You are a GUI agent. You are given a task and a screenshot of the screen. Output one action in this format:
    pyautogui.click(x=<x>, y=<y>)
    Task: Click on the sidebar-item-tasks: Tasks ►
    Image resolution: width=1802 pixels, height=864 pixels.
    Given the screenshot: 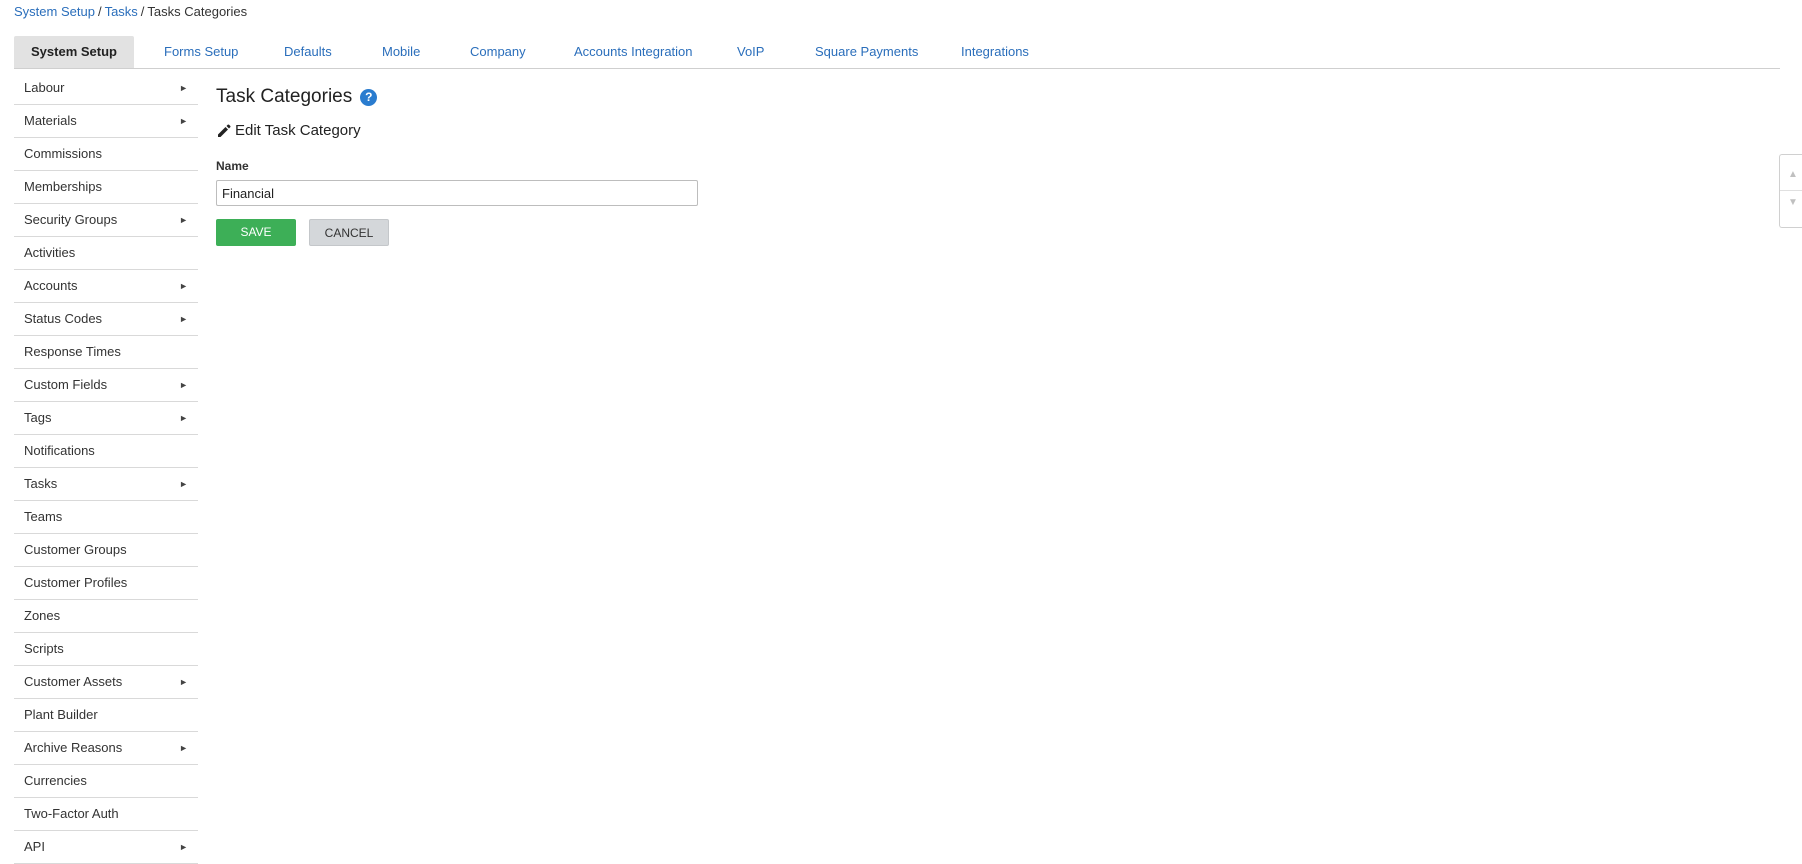 What is the action you would take?
    pyautogui.click(x=106, y=484)
    